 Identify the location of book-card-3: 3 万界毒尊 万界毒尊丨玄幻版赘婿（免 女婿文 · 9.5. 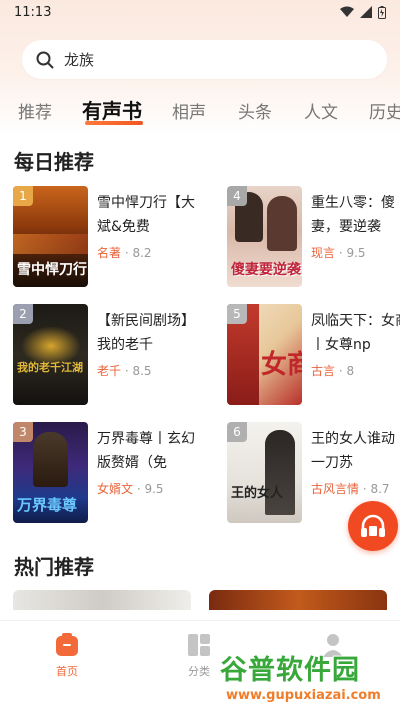
(113, 473).